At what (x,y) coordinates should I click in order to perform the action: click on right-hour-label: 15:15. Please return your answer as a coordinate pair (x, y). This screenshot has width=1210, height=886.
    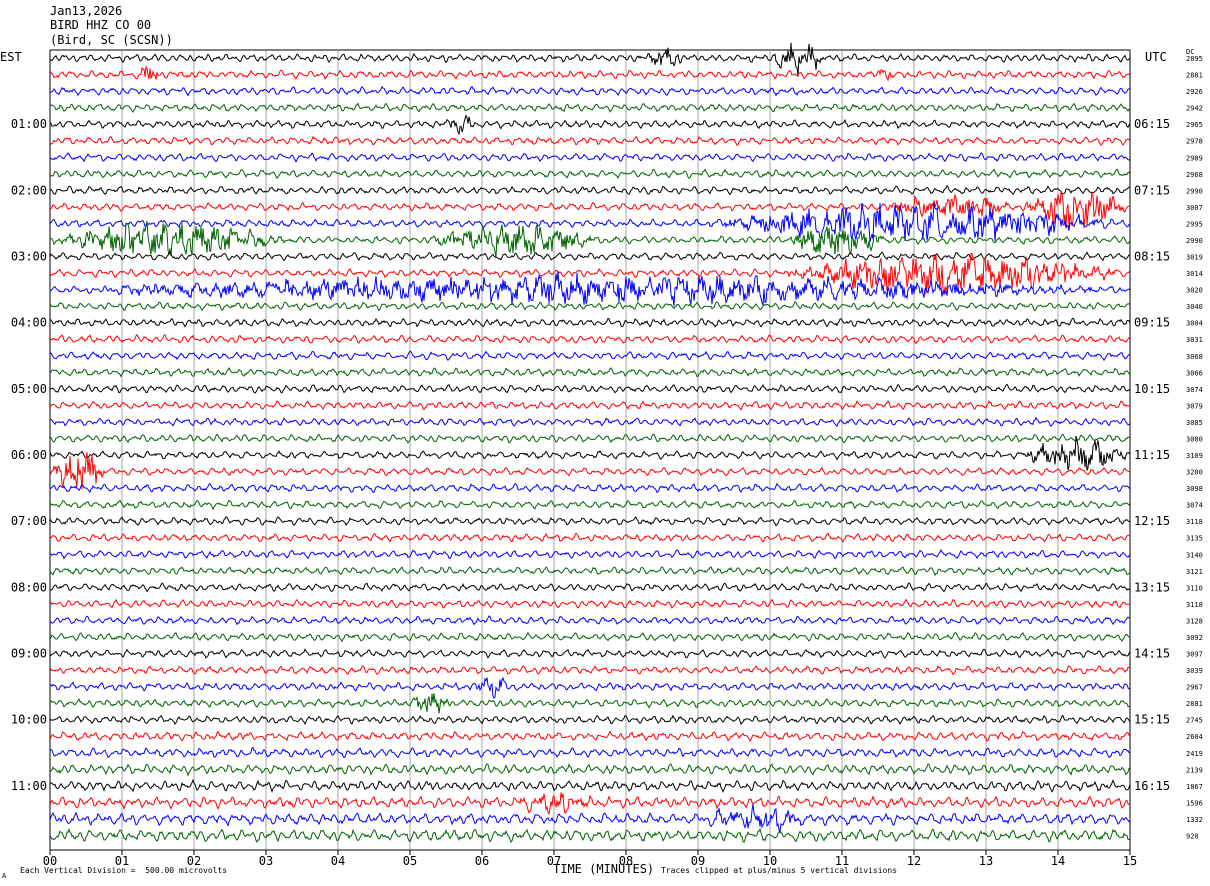
    Looking at the image, I should click on (1152, 720).